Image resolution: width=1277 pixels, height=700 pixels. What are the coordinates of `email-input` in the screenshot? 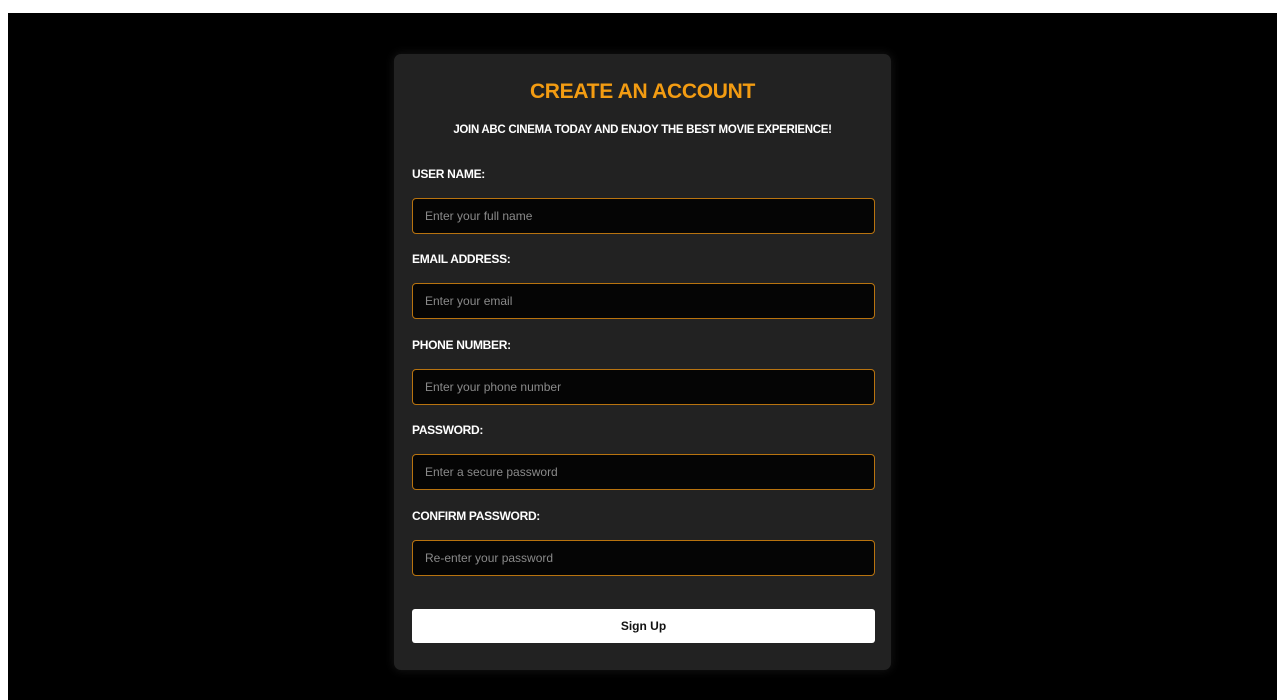 It's located at (643, 301).